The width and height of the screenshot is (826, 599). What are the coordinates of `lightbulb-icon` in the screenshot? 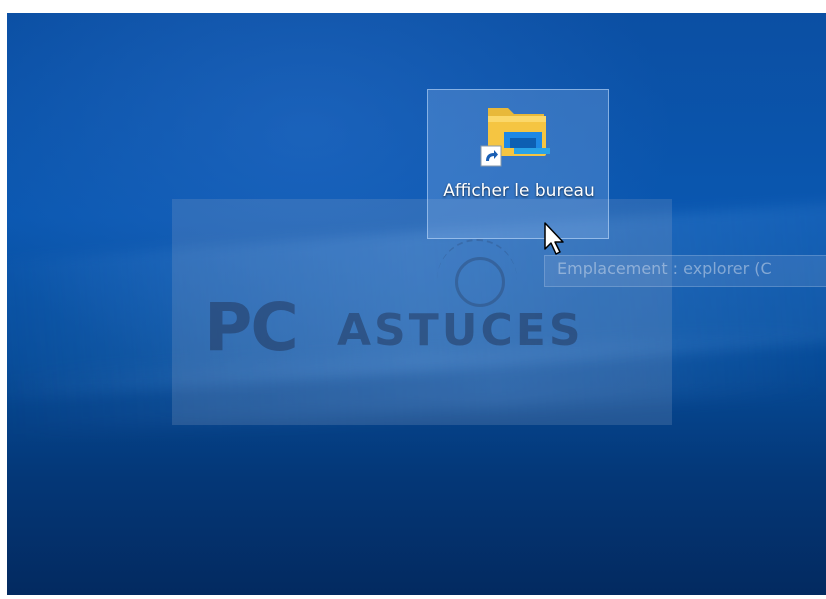 It's located at (480, 282).